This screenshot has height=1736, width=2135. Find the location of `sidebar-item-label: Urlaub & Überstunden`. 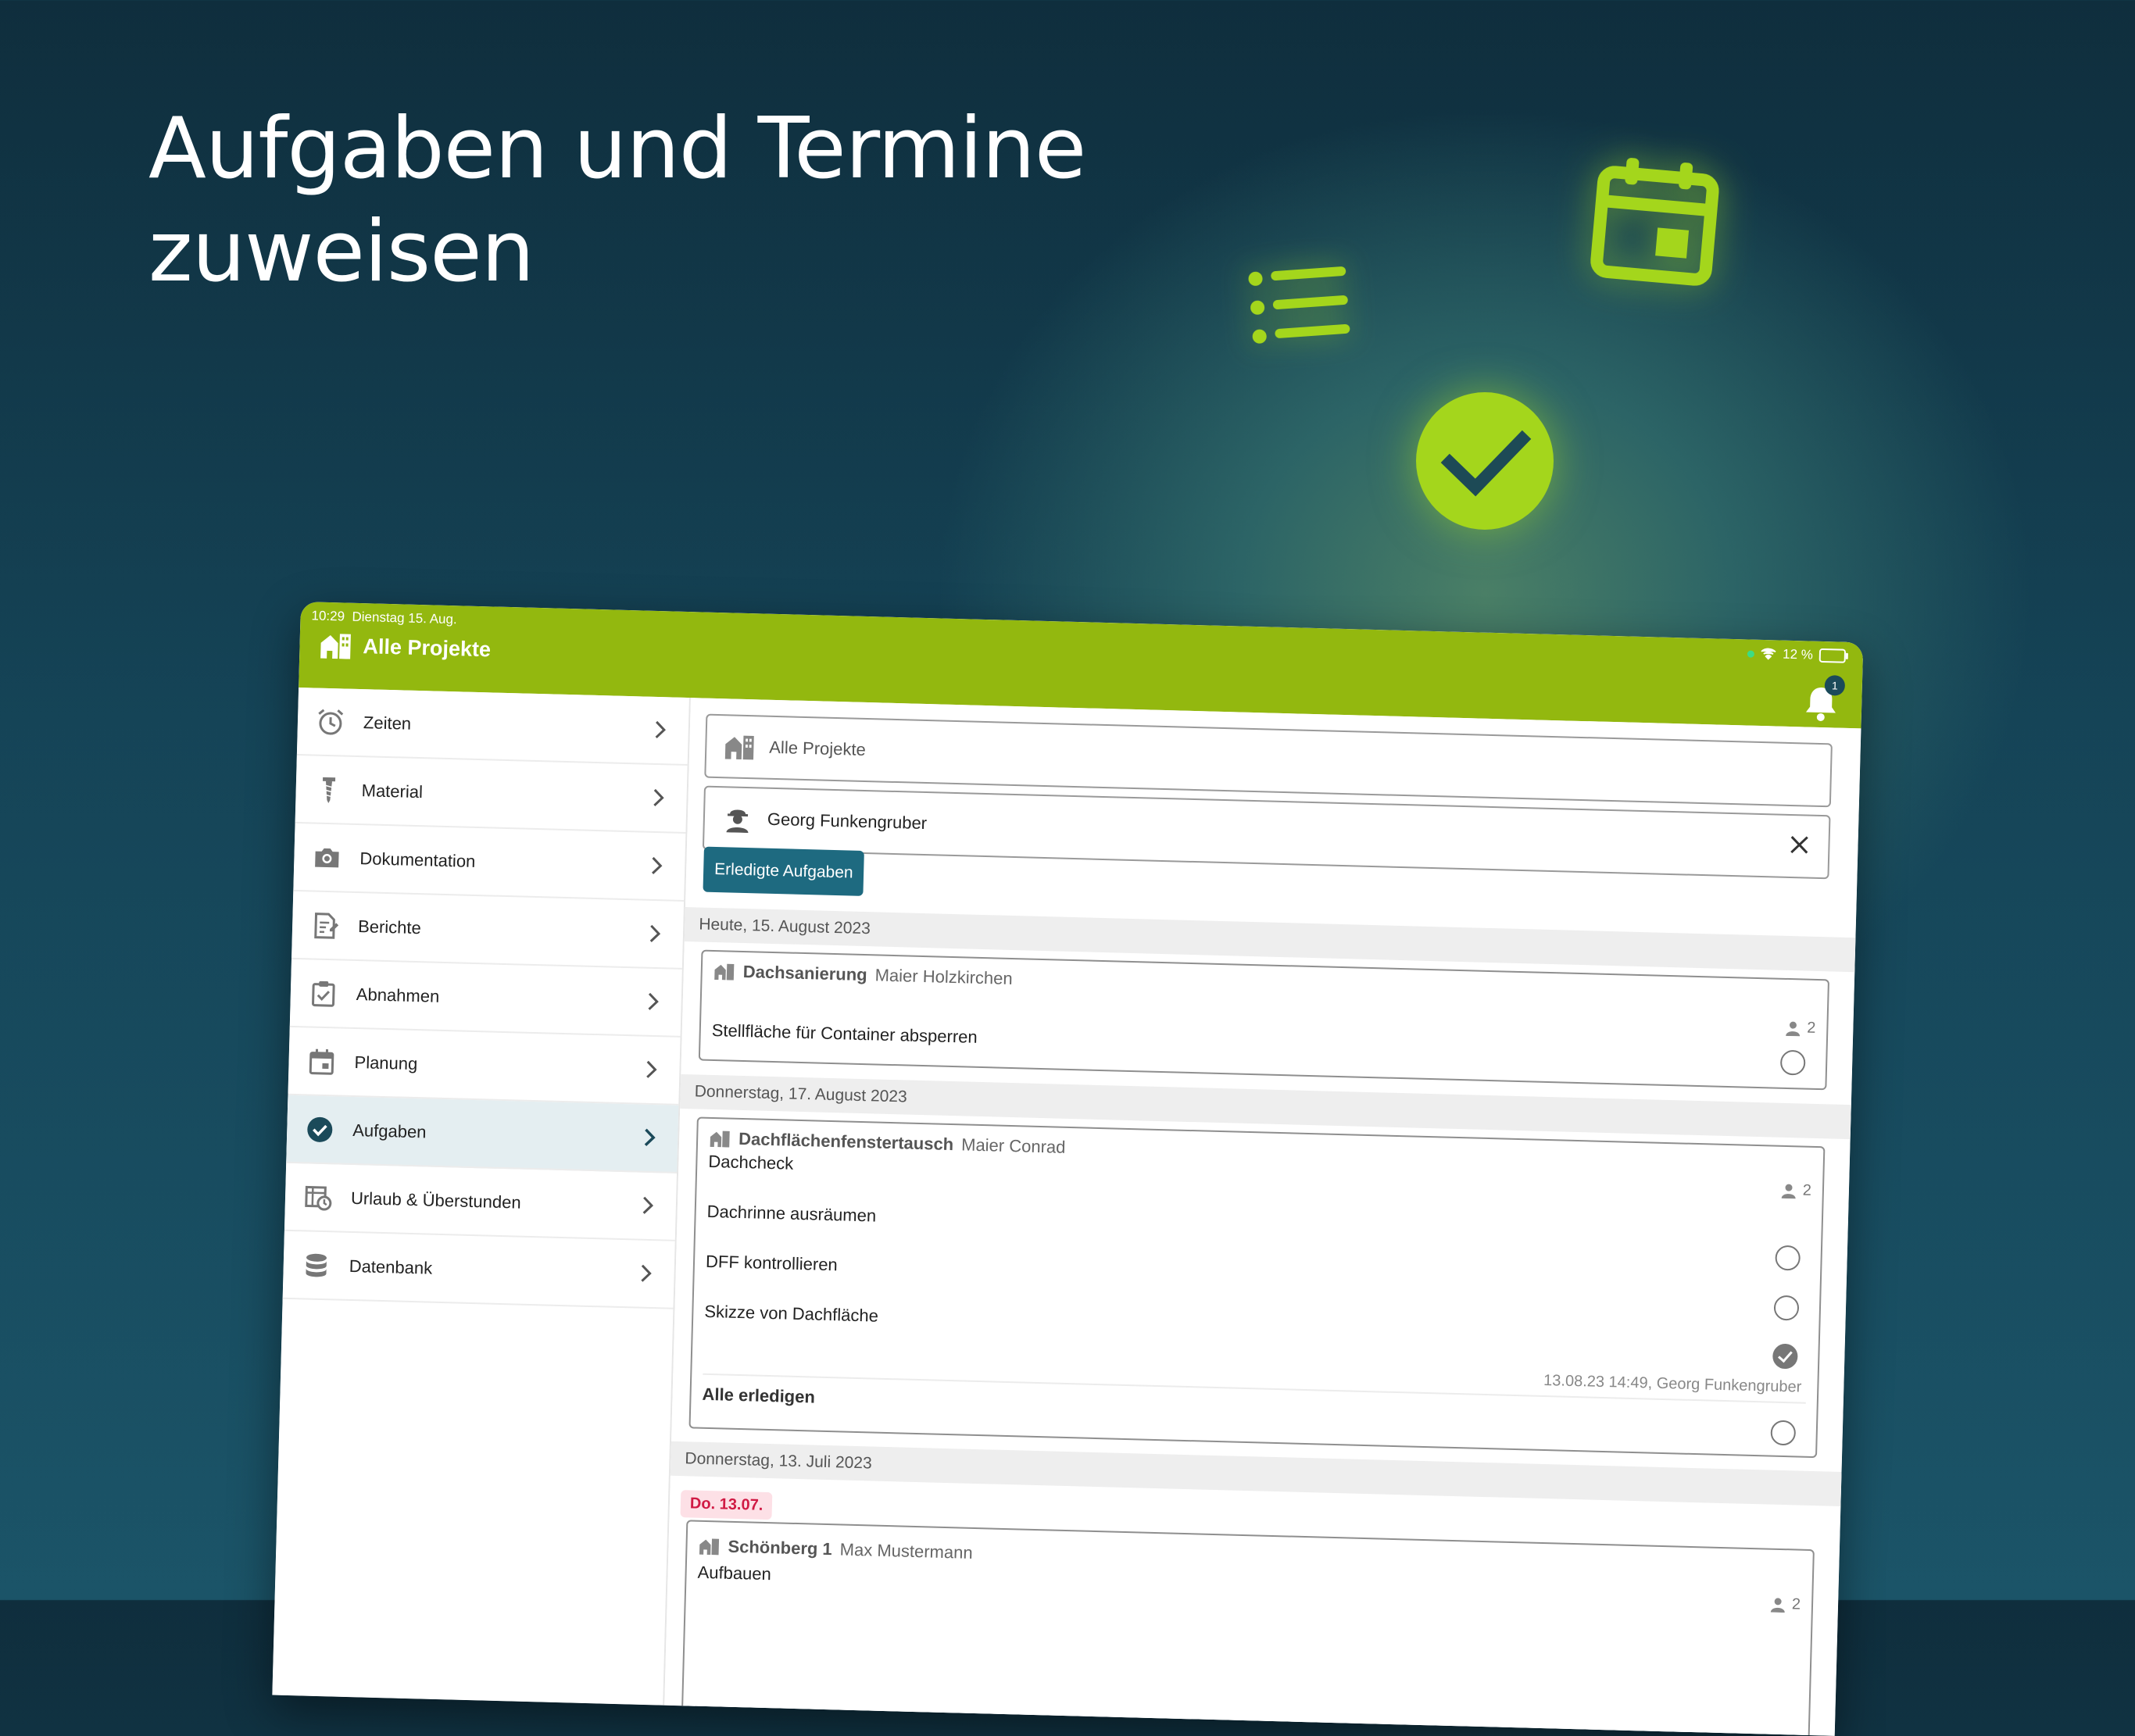

sidebar-item-label: Urlaub & Überstunden is located at coordinates (435, 1200).